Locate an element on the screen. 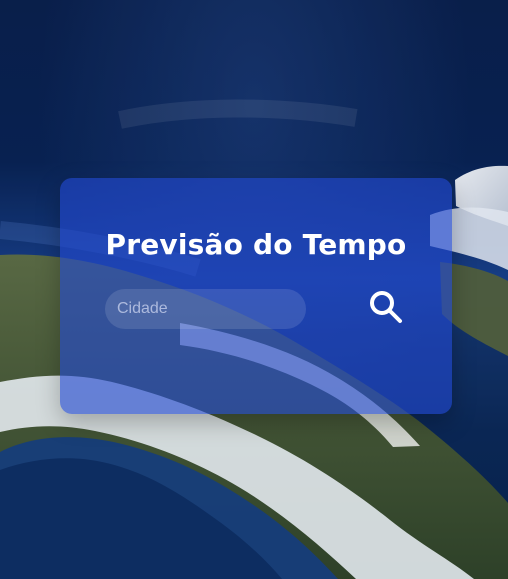  search-icon is located at coordinates (386, 307).